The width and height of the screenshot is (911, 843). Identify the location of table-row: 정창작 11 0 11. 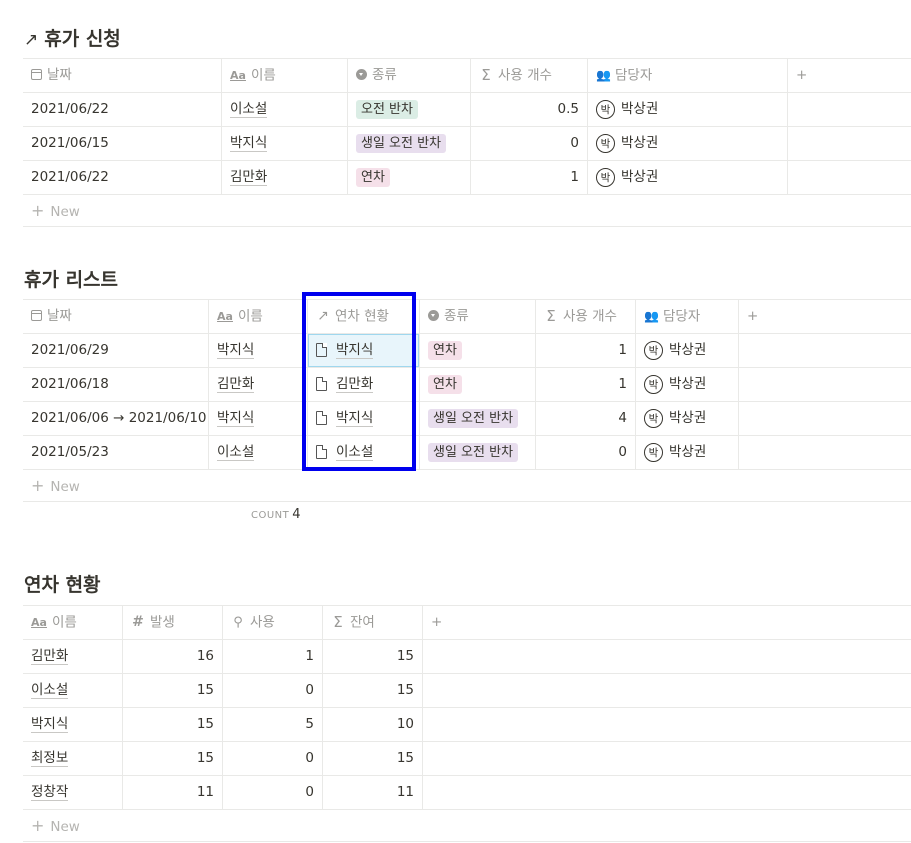
(467, 793).